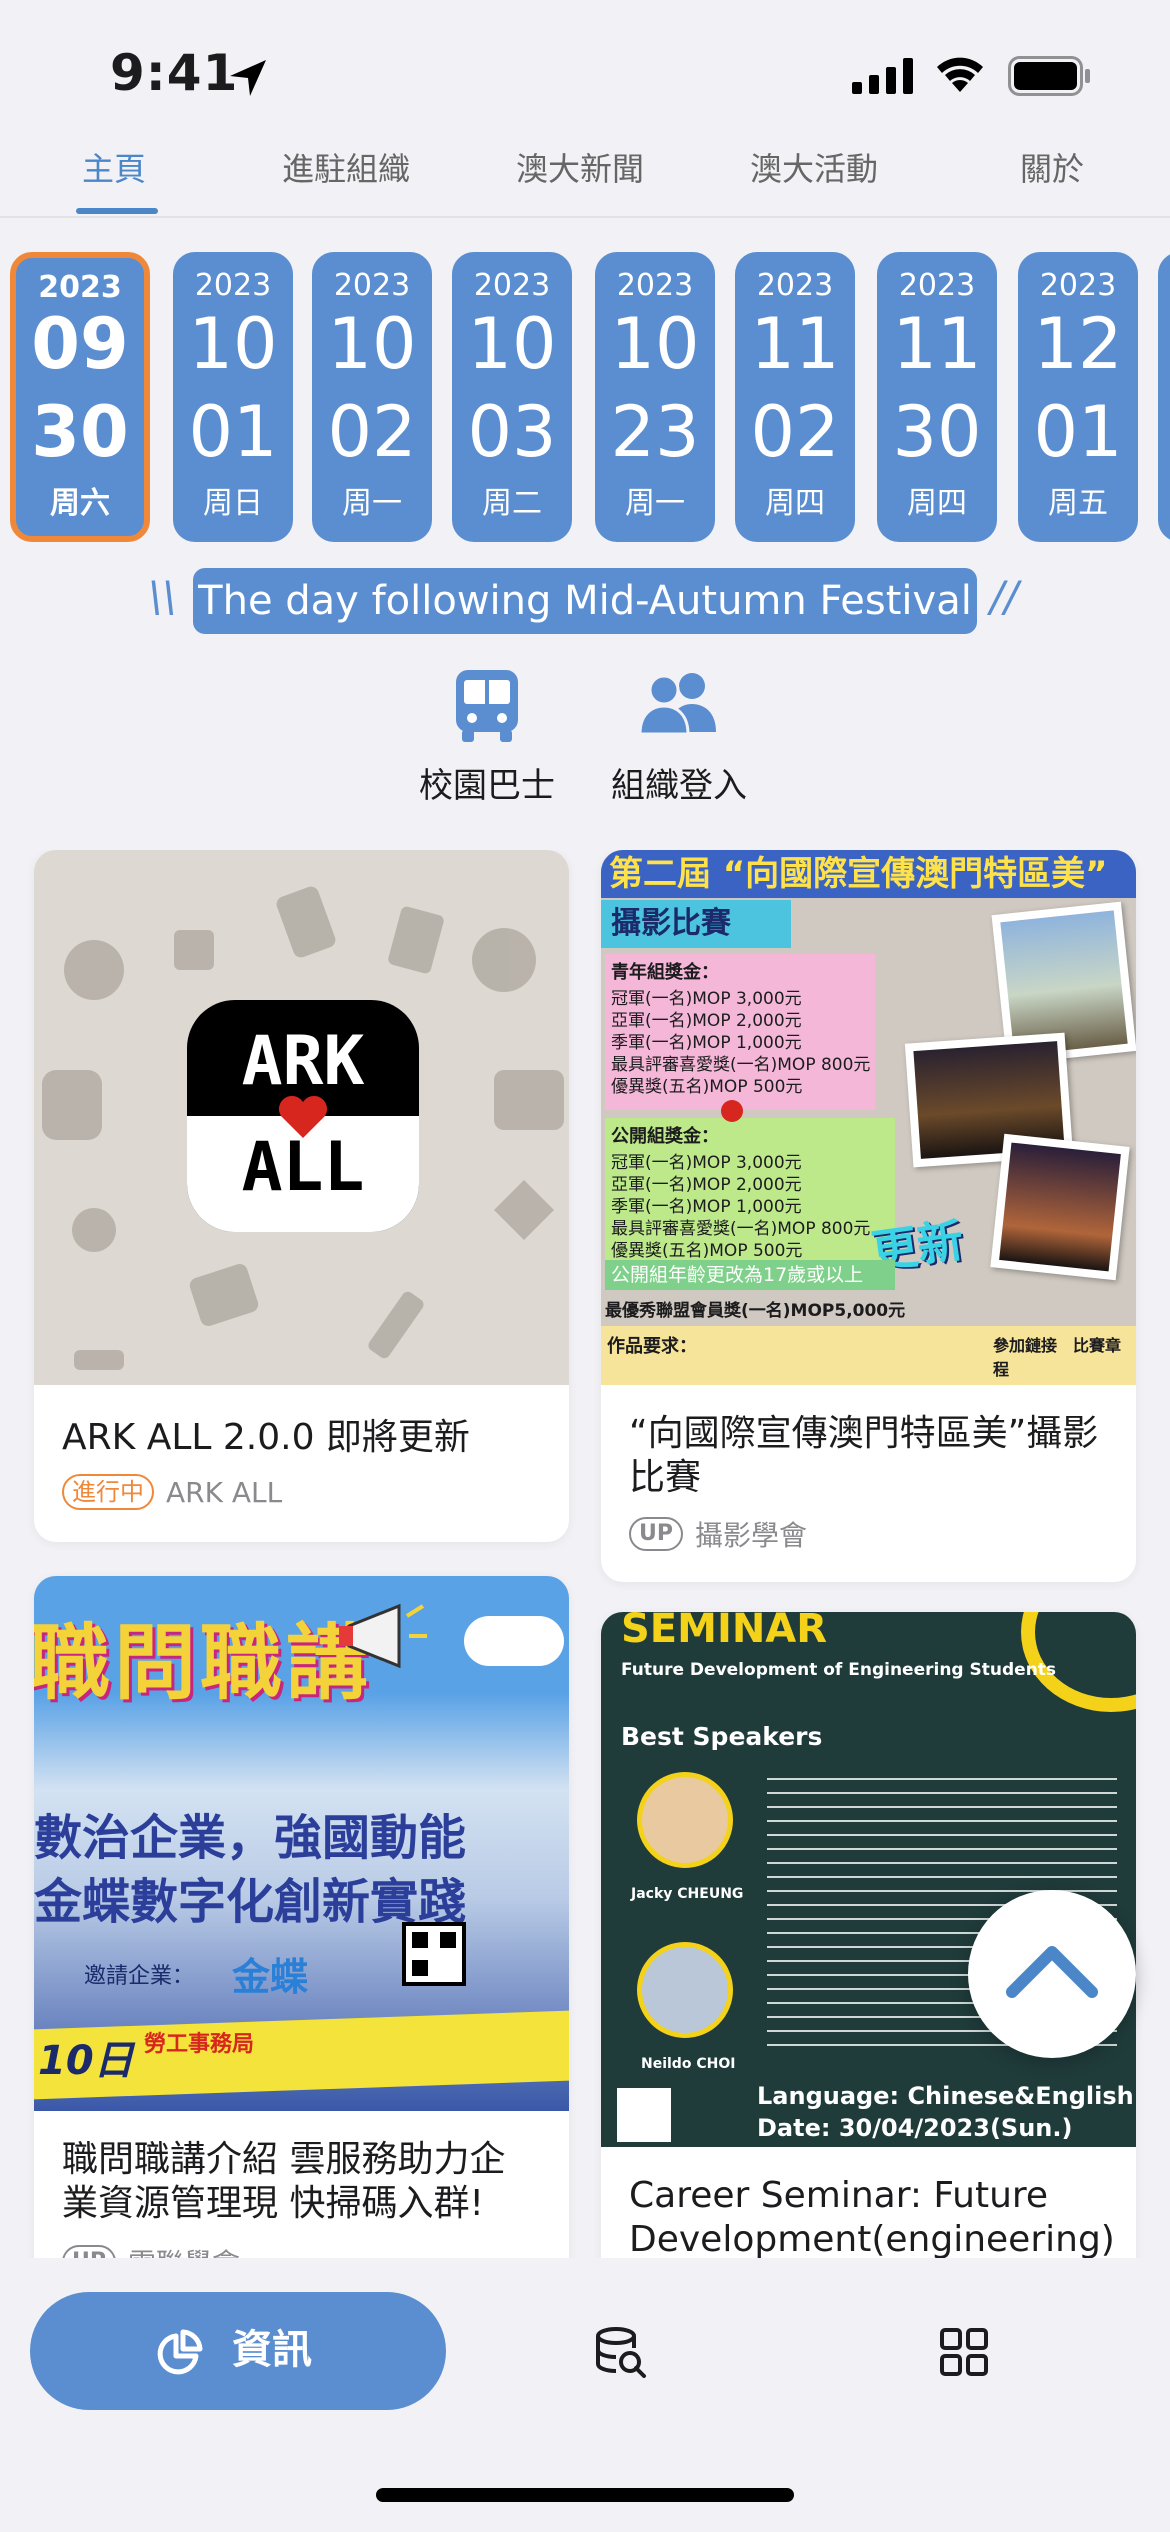 This screenshot has height=2532, width=1170. What do you see at coordinates (915, 2128) in the screenshot?
I see `poster-date: Date: 30/04/2023(Sun.)` at bounding box center [915, 2128].